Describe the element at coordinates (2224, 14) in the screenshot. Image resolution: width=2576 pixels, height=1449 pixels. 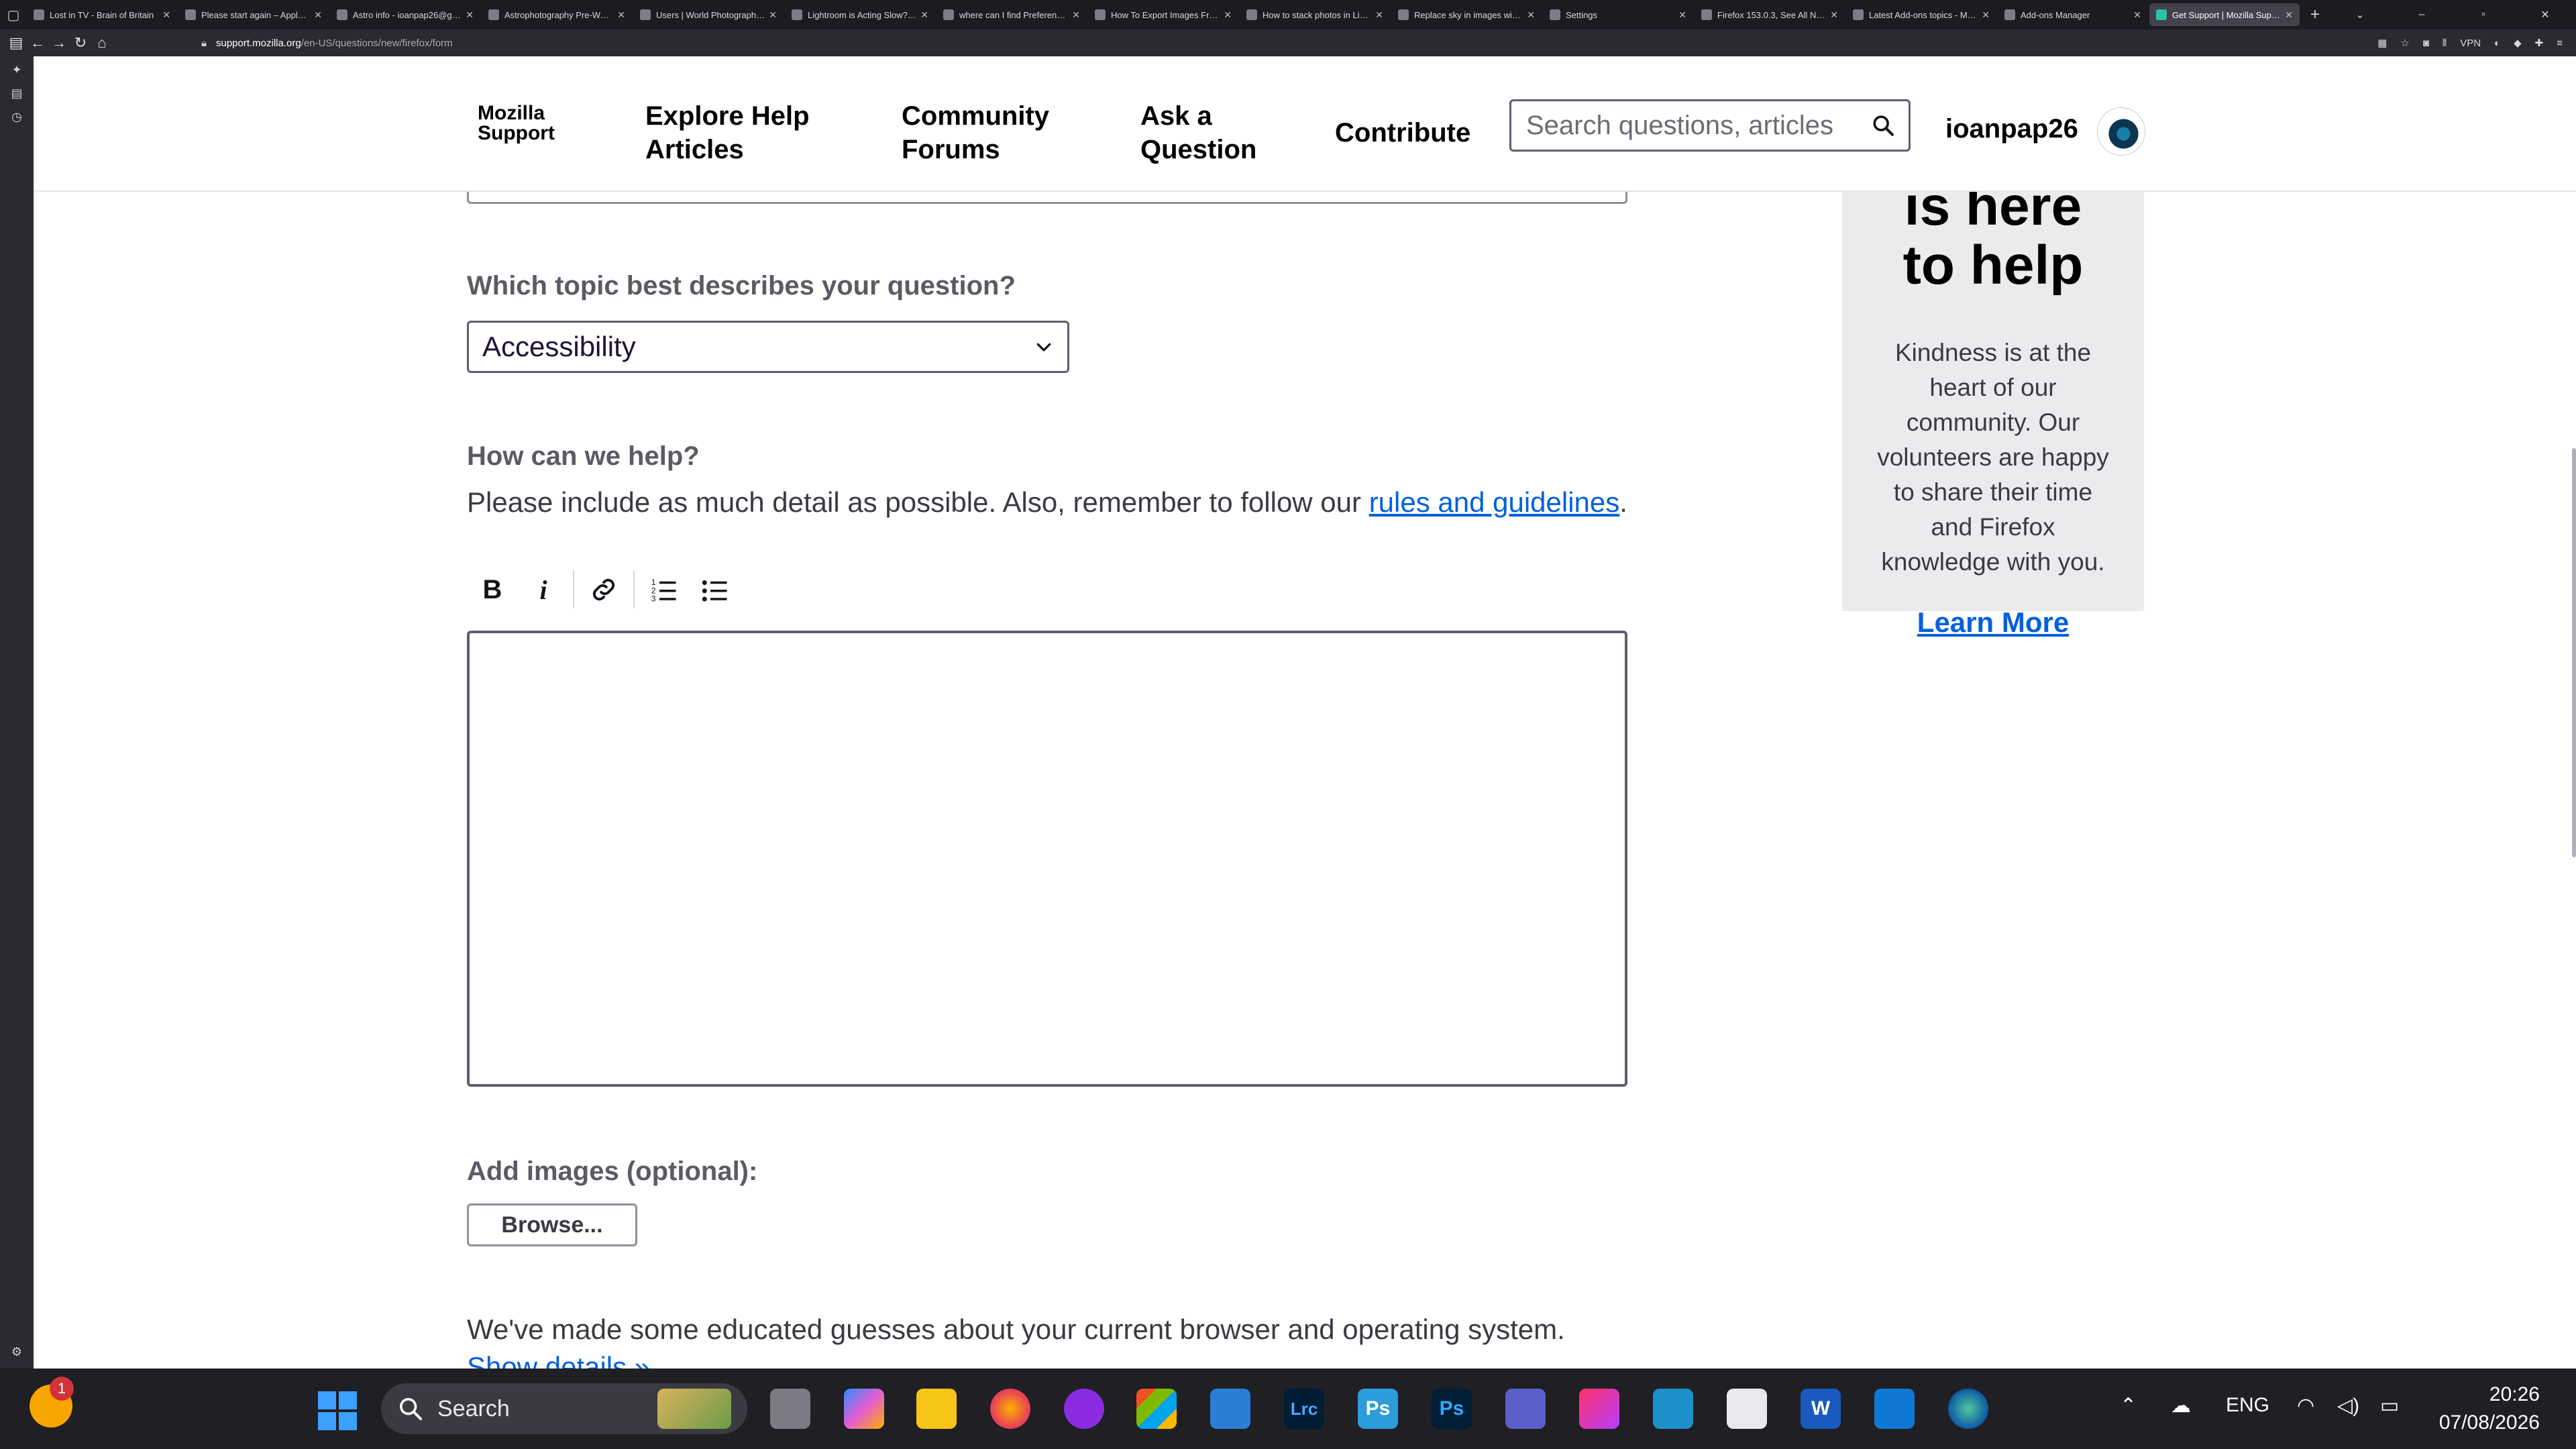
I see `tab-15-active: Get Support | Mozilla Support ✕` at that location.